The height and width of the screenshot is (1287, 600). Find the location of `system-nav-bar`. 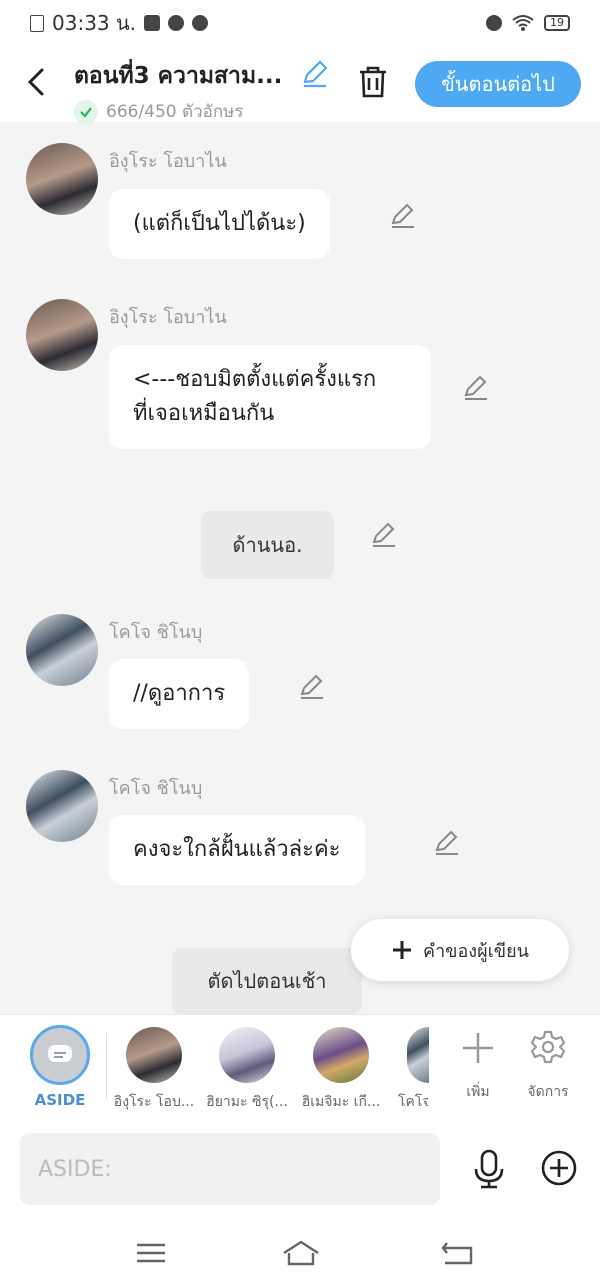

system-nav-bar is located at coordinates (300, 1254).